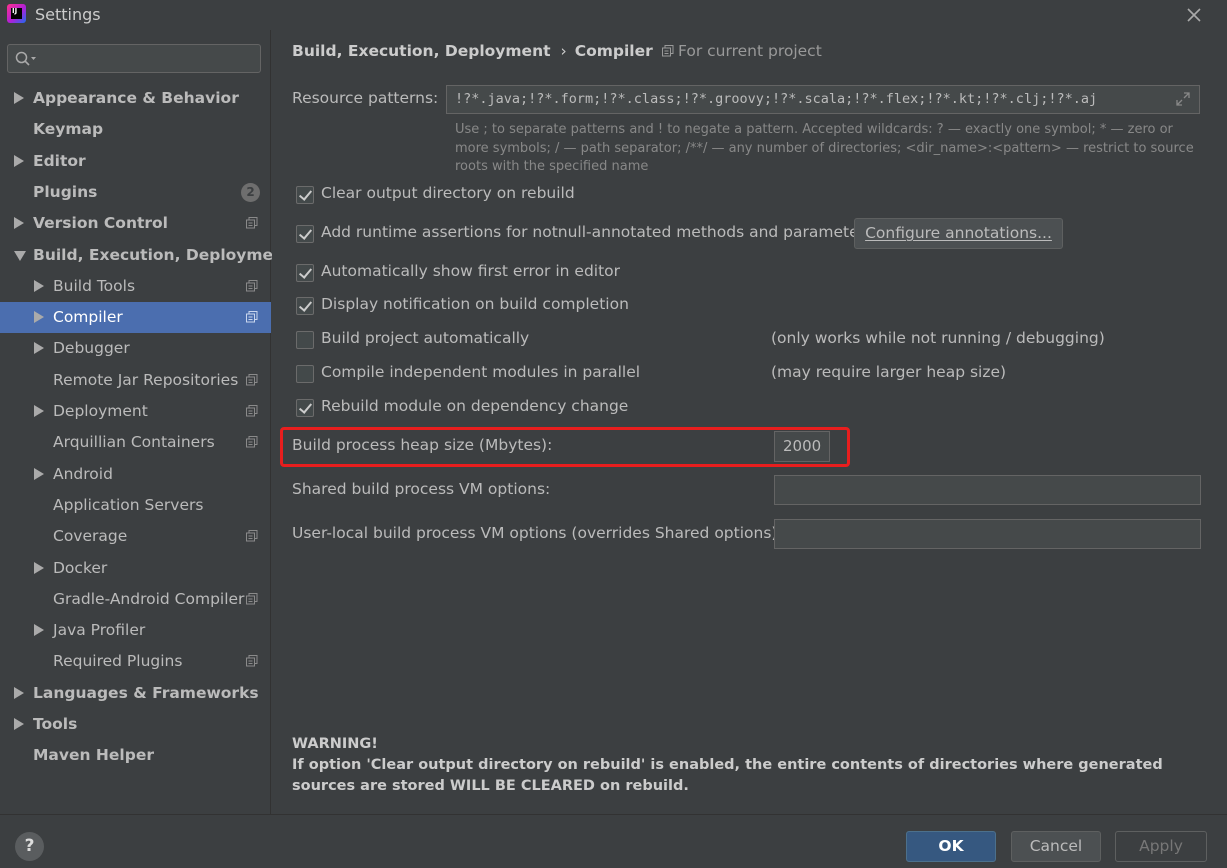 This screenshot has height=868, width=1227. I want to click on sidebar-item-gradle-android-compiler: Gradle-Android Compiler, so click(135, 599).